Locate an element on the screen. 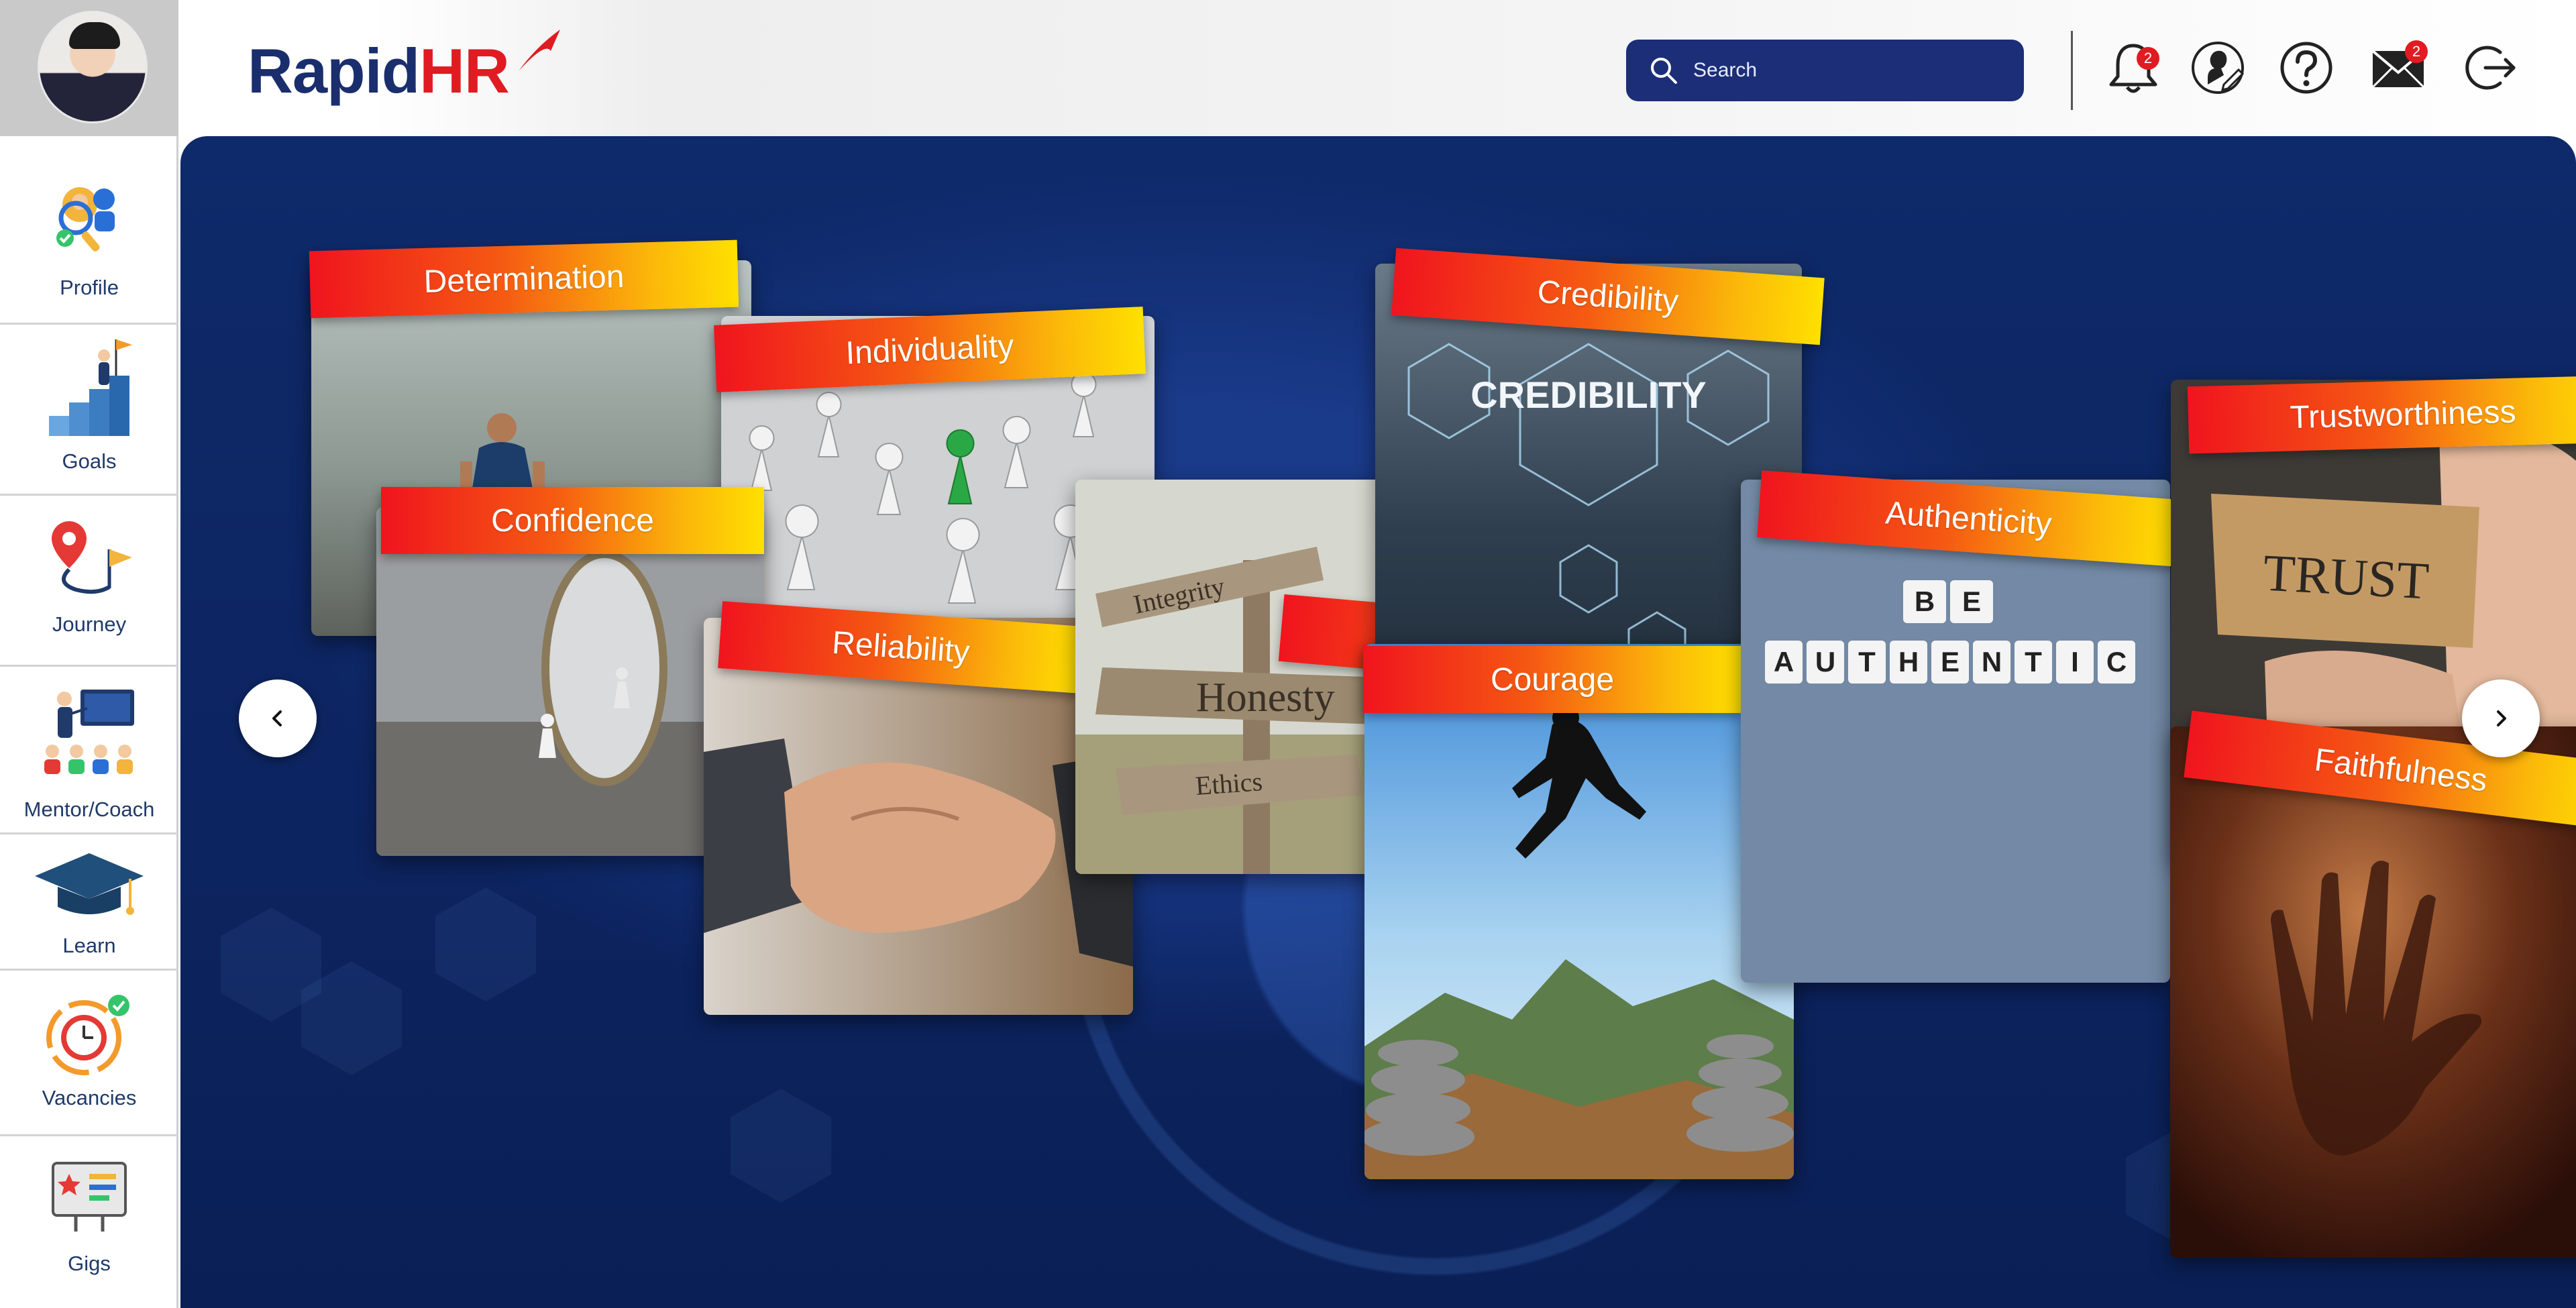 This screenshot has width=2576, height=1308. sidebar-item-label: Profile is located at coordinates (89, 287).